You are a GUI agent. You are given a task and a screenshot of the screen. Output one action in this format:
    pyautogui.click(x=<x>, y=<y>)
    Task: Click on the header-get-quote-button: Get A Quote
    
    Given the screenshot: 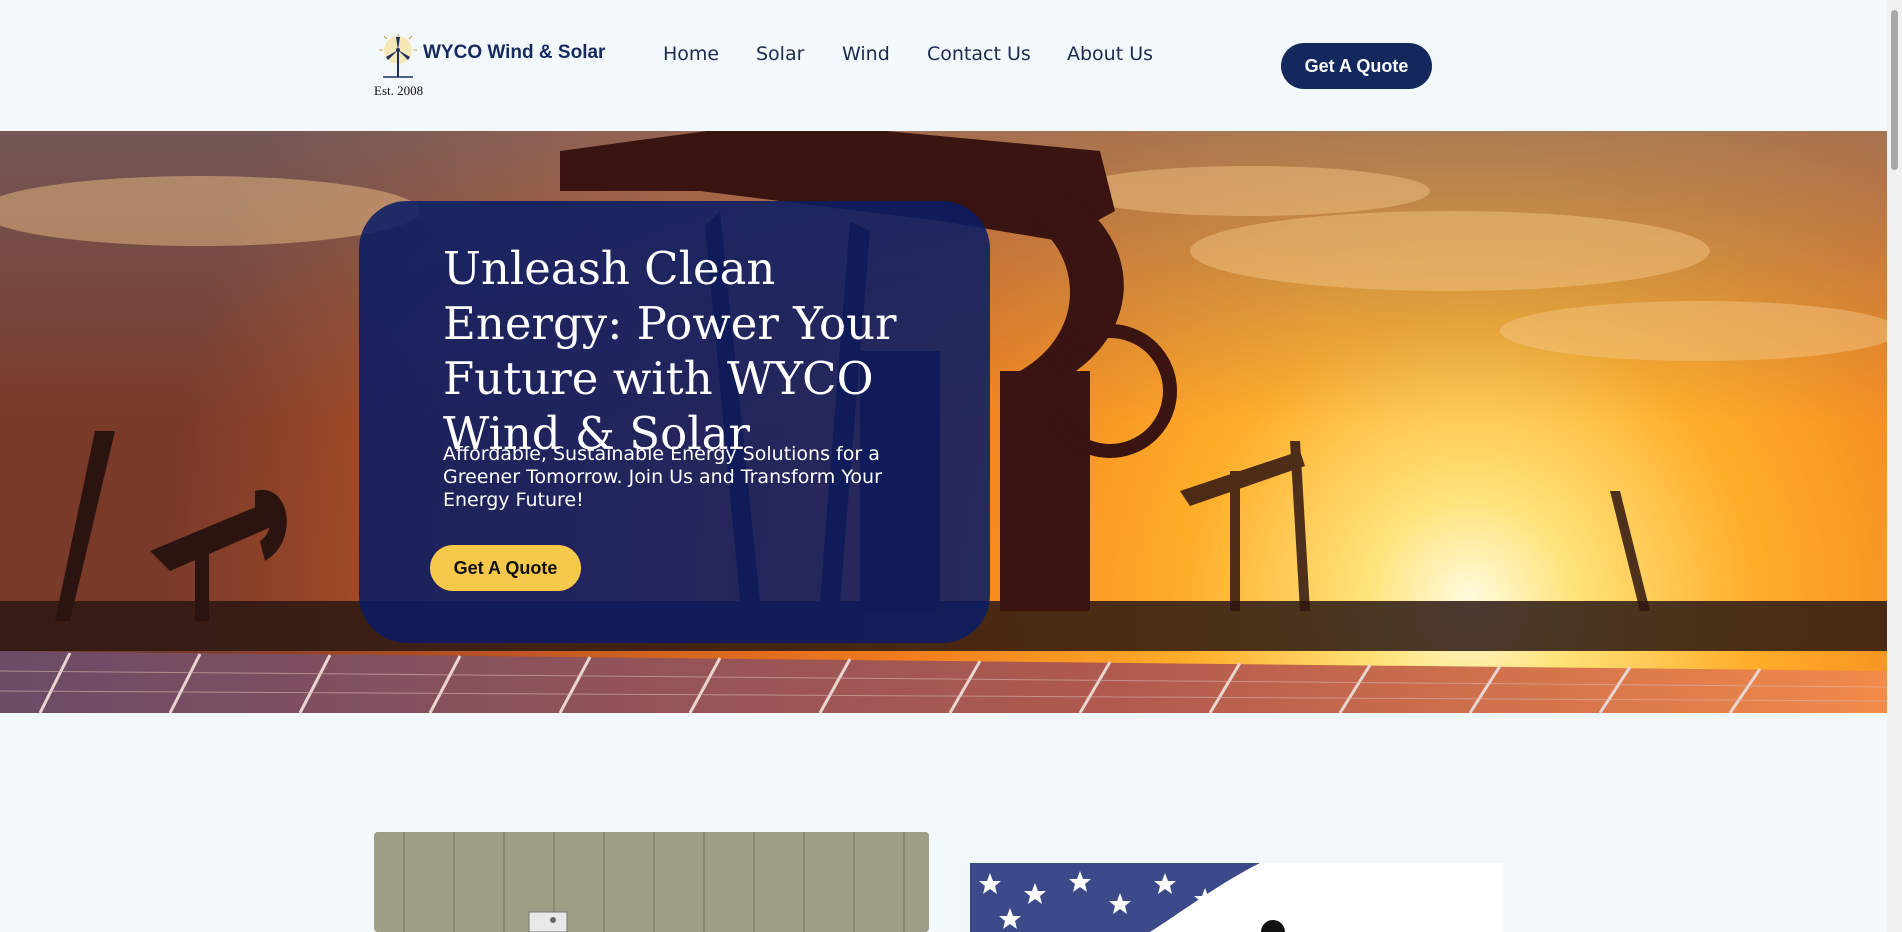 What is the action you would take?
    pyautogui.click(x=1356, y=66)
    